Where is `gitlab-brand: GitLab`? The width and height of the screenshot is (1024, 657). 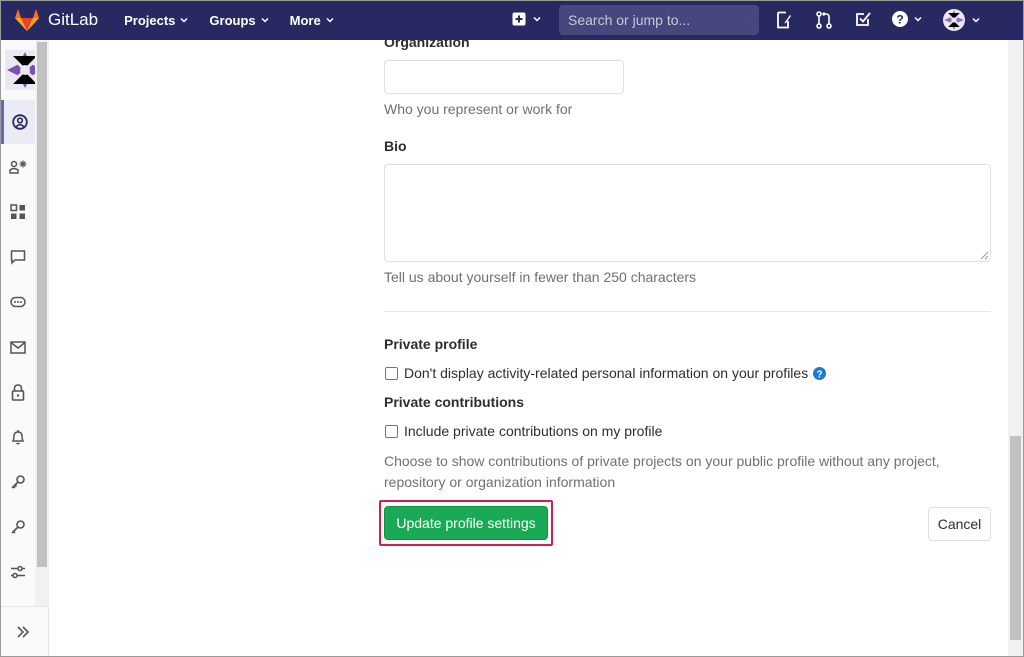
gitlab-brand: GitLab is located at coordinates (56, 20).